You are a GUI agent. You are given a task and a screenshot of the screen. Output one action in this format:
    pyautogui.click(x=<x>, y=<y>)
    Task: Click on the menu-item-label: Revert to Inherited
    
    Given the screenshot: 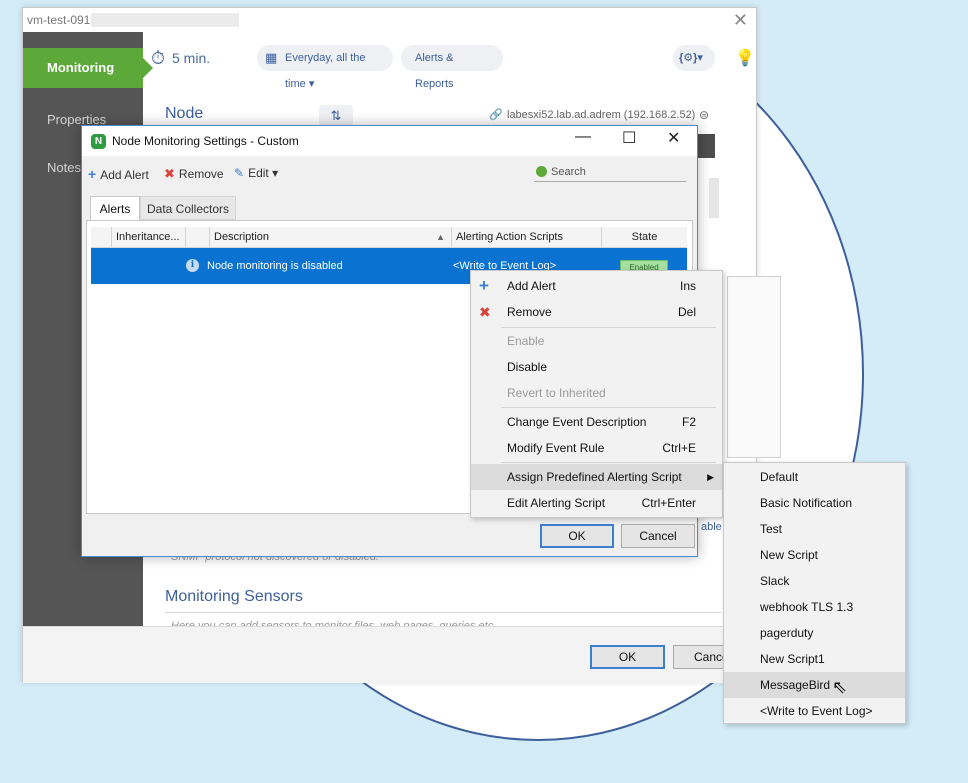 What is the action you would take?
    pyautogui.click(x=556, y=393)
    